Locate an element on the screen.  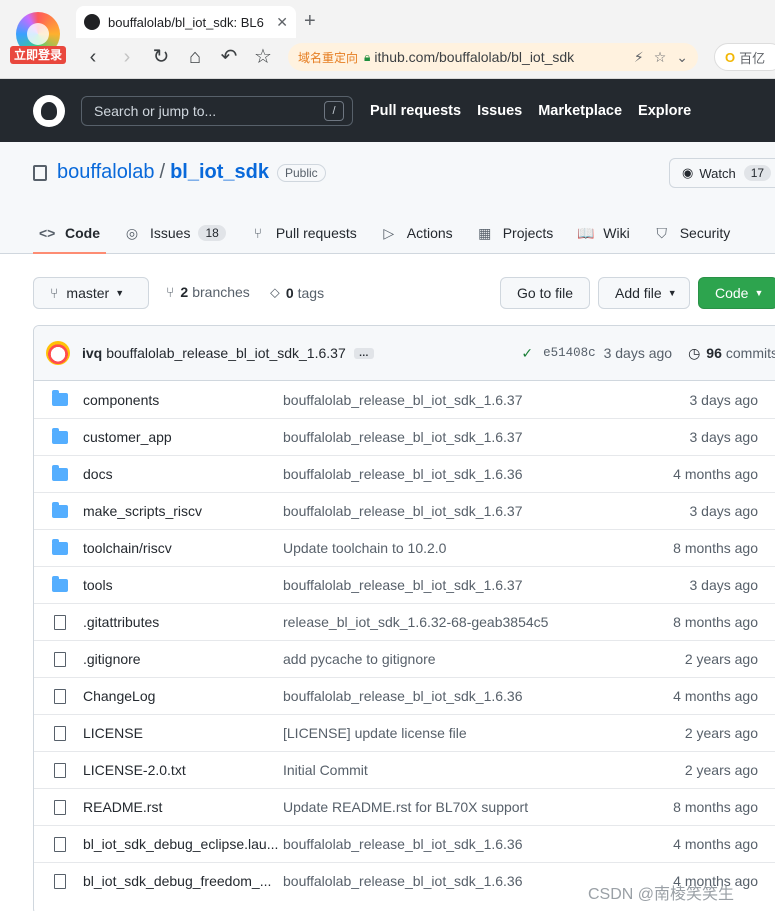
file-age: 8 months ago is located at coordinates (715, 807).